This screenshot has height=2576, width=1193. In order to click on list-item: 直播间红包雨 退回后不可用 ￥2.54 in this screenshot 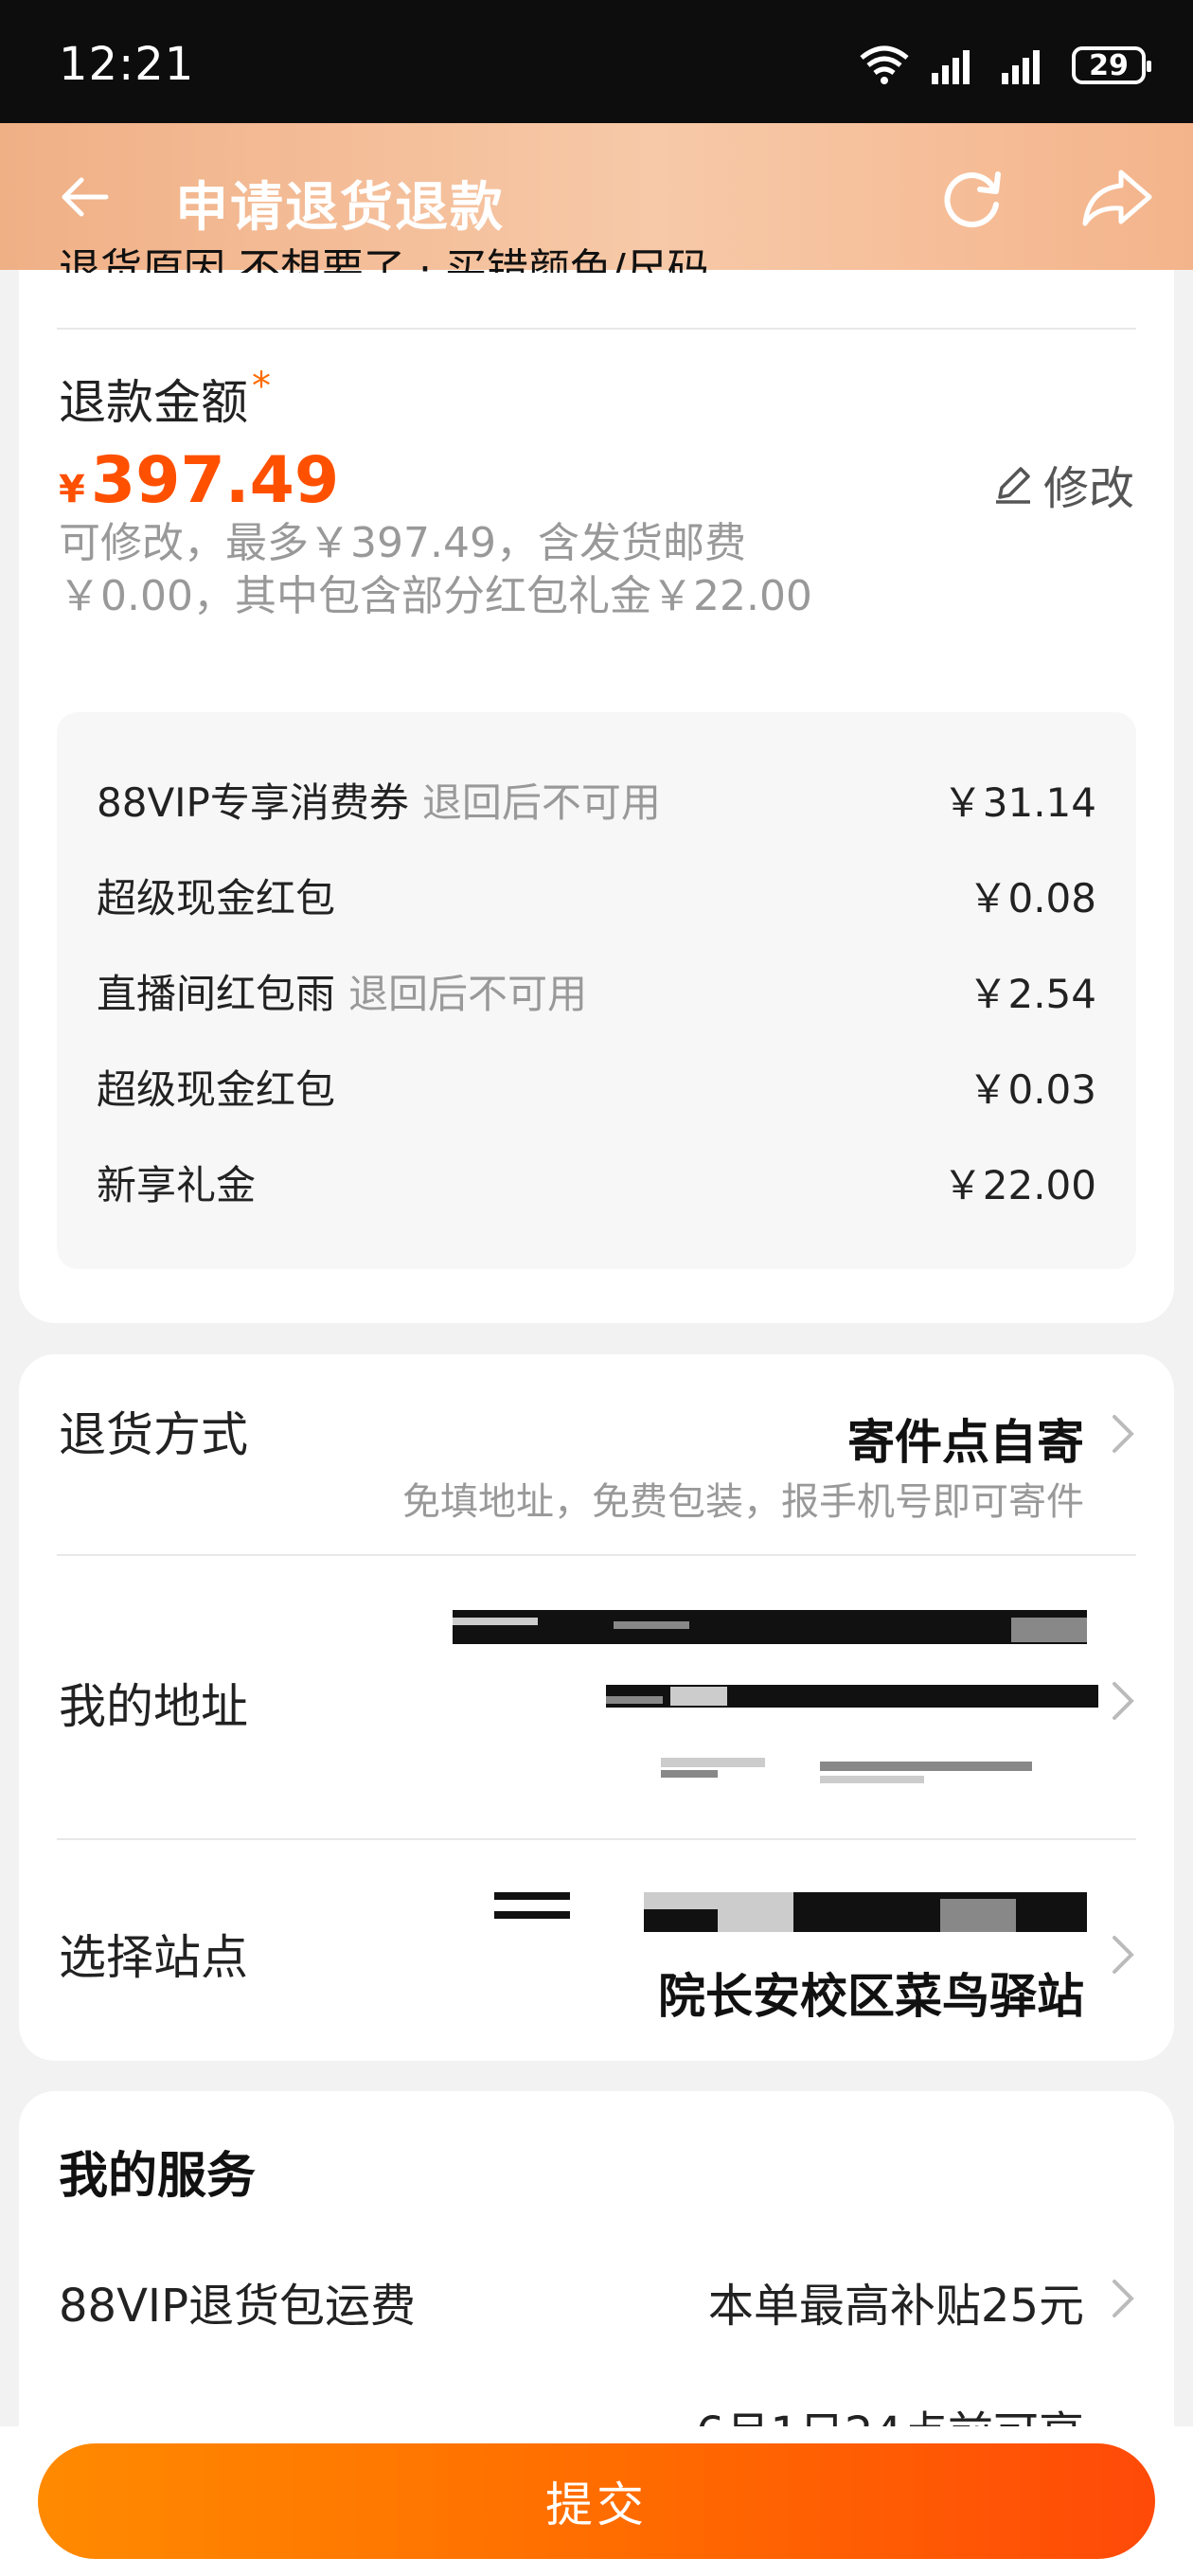, I will do `click(596, 990)`.